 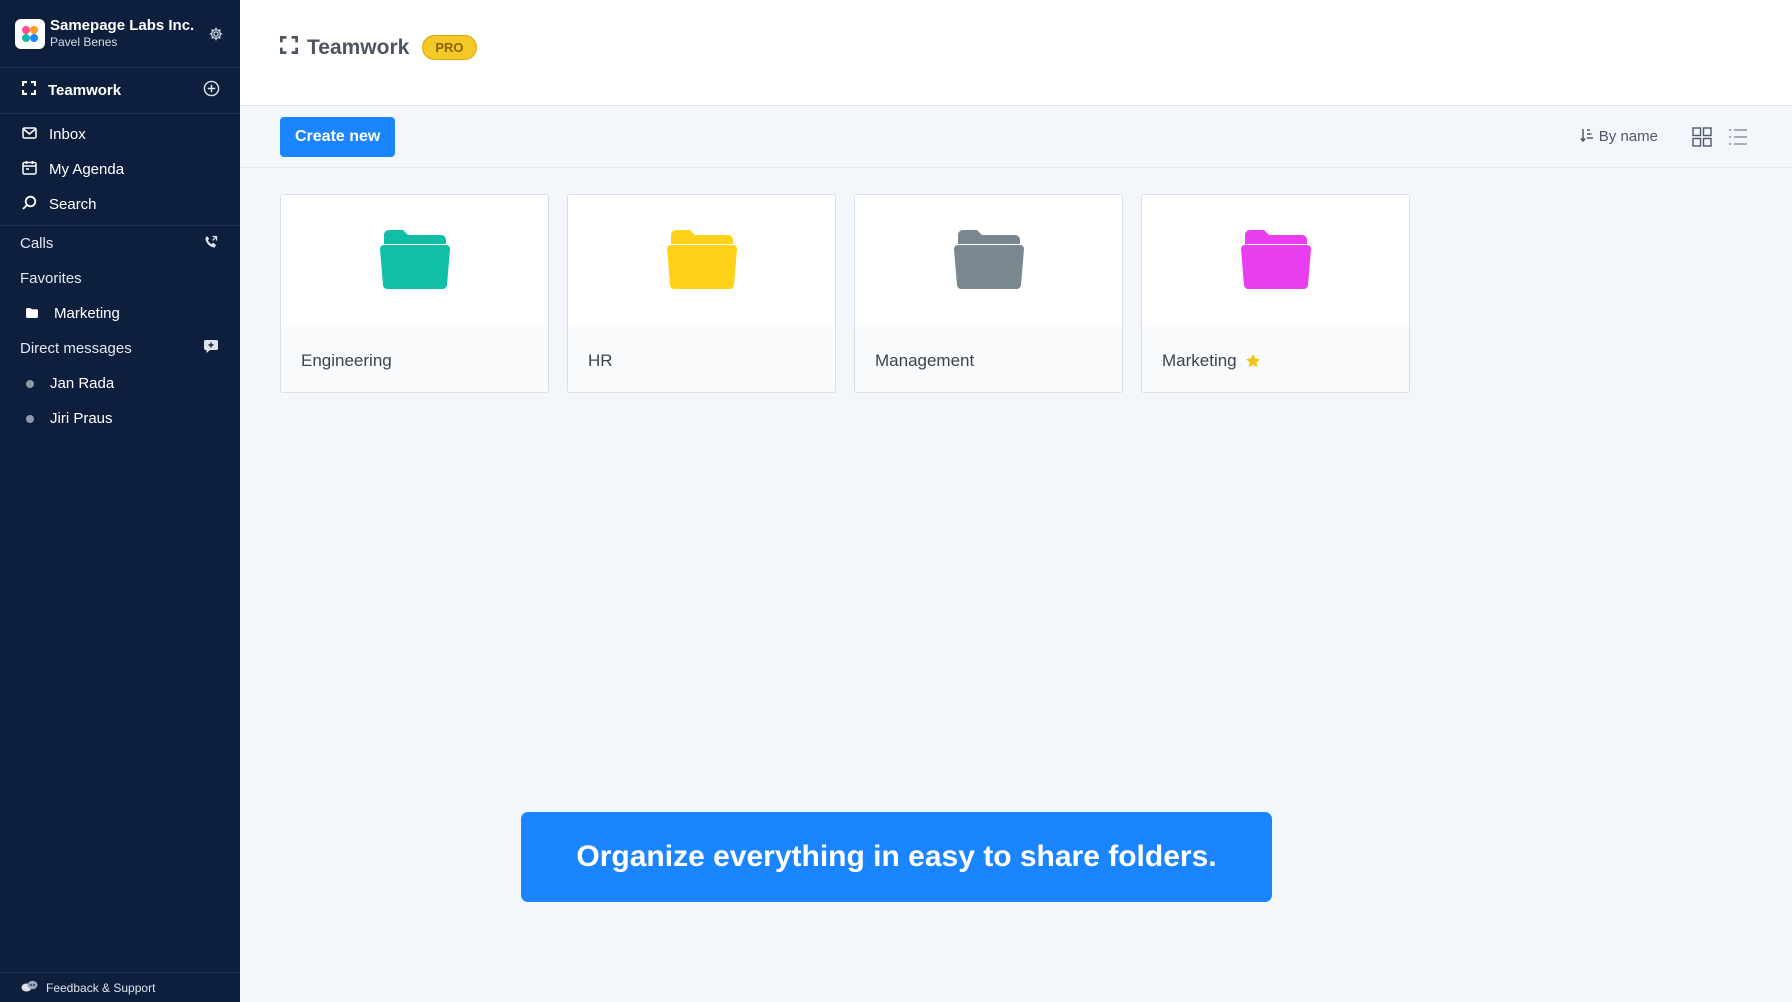 What do you see at coordinates (122, 25) in the screenshot?
I see `org-name: Samepage Labs Inc.` at bounding box center [122, 25].